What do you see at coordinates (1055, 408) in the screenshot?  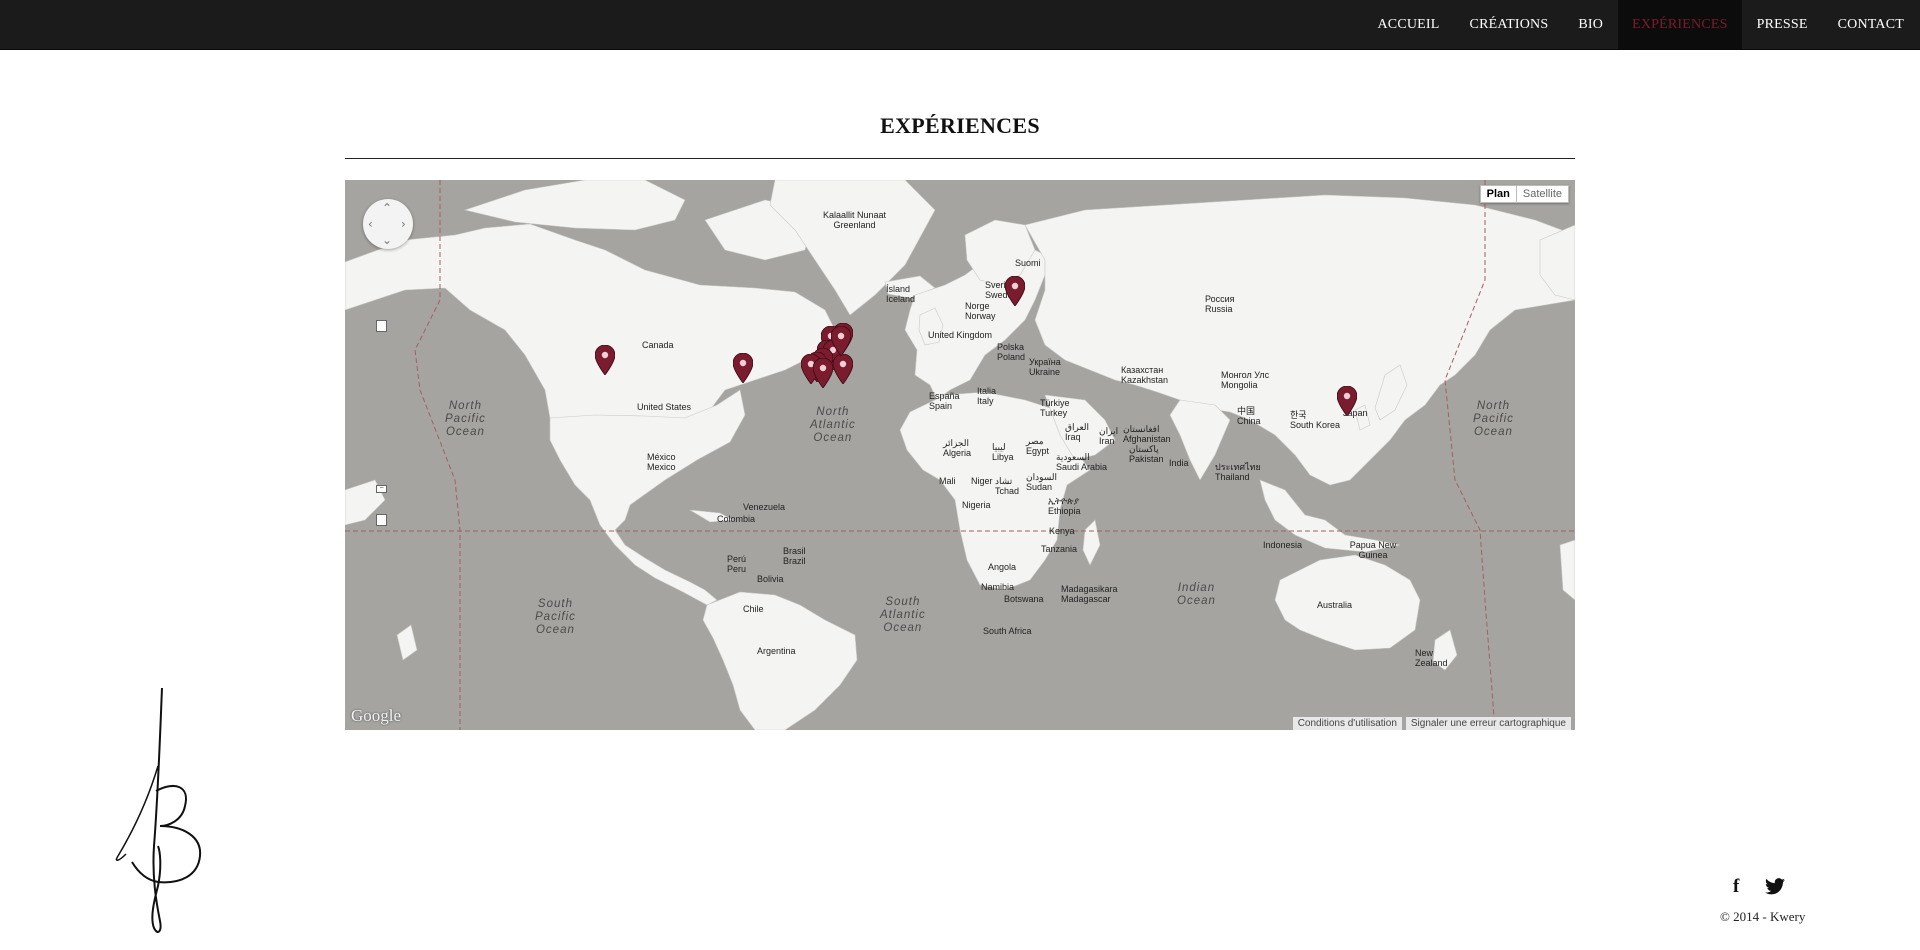 I see `place-label: Türkiye Turkey` at bounding box center [1055, 408].